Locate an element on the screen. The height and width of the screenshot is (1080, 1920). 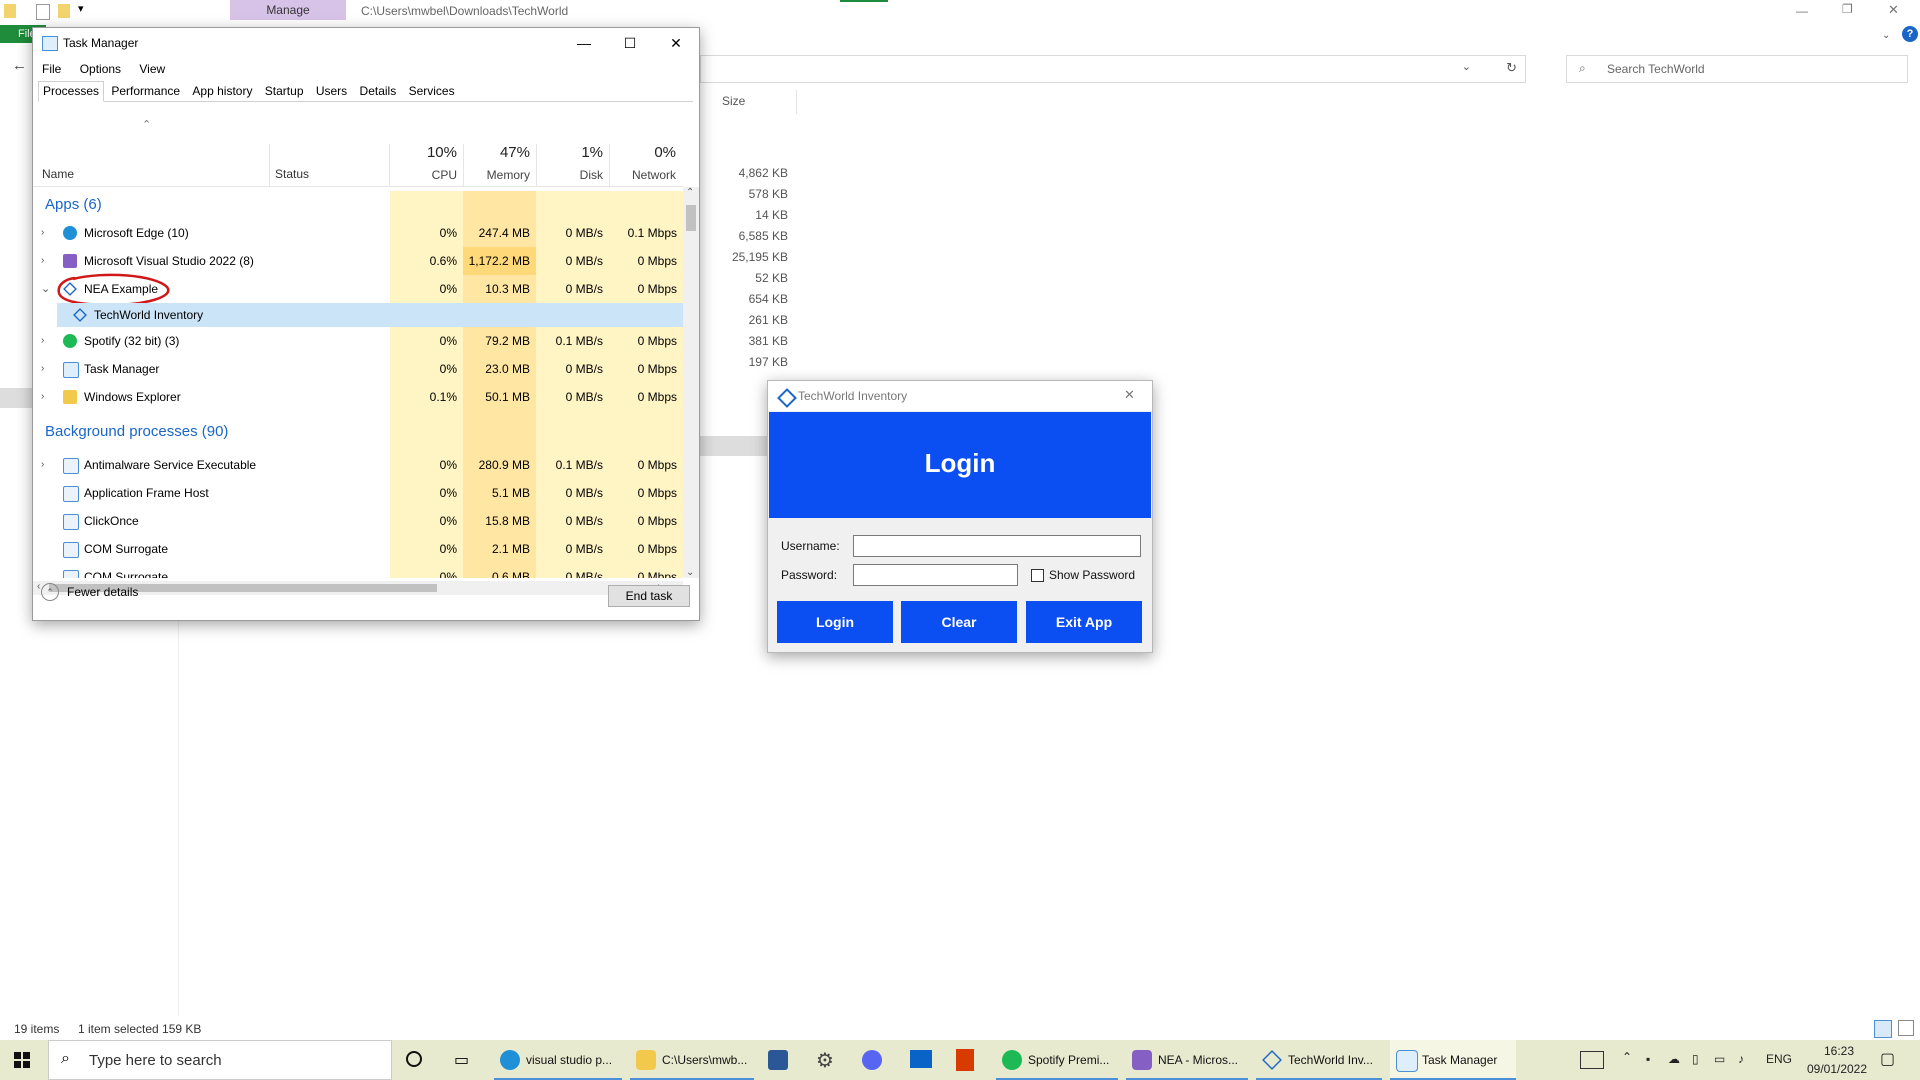
show-password-label: Show Password is located at coordinates (1092, 575).